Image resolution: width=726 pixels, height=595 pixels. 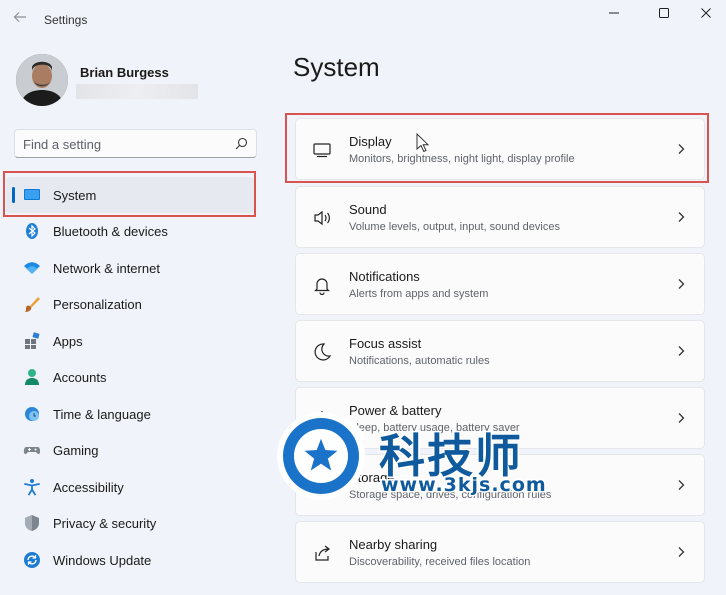 What do you see at coordinates (42, 80) in the screenshot?
I see `avatar` at bounding box center [42, 80].